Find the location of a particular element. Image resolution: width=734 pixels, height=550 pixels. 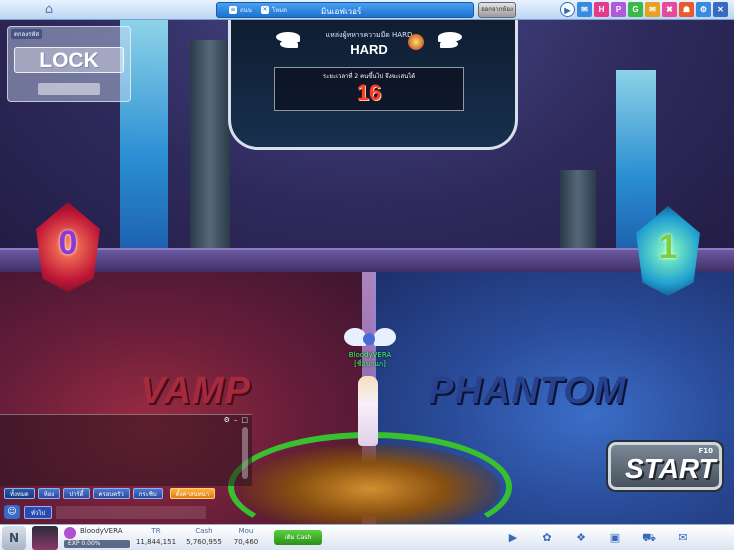

pet-icon: P is located at coordinates (618, 9).